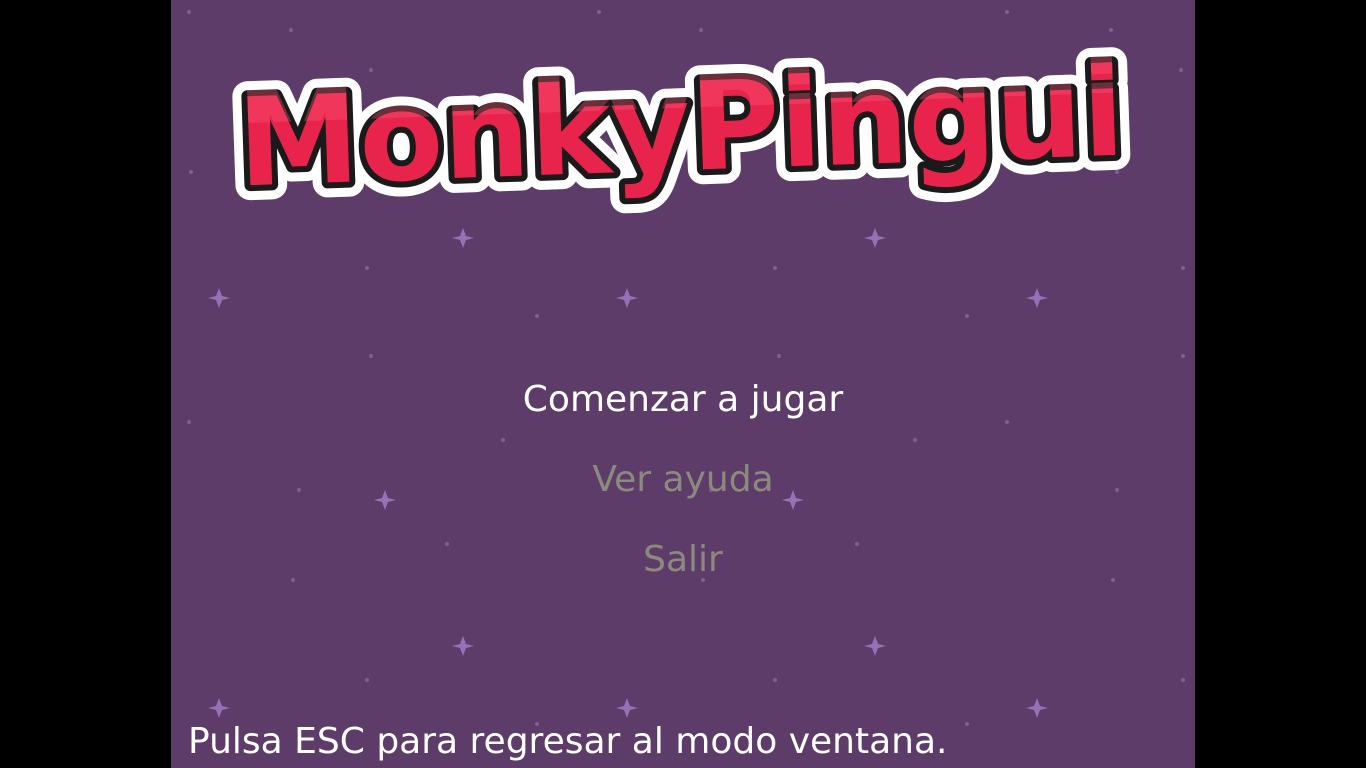 The height and width of the screenshot is (768, 1366). Describe the element at coordinates (683, 560) in the screenshot. I see `menu-item-exit: Salir` at that location.